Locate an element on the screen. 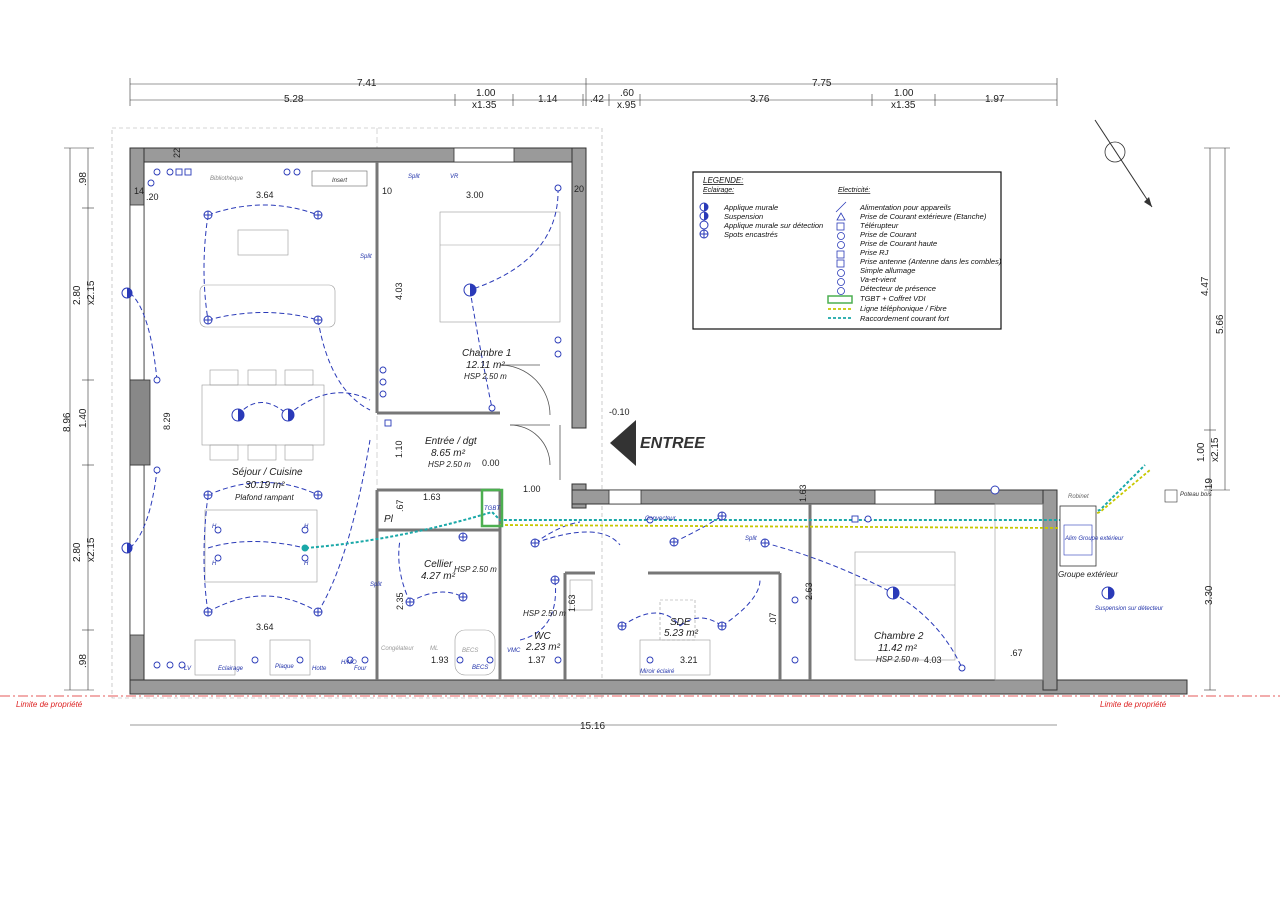 This screenshot has height=905, width=1280. room-name: Chambre 1 is located at coordinates (486, 353).